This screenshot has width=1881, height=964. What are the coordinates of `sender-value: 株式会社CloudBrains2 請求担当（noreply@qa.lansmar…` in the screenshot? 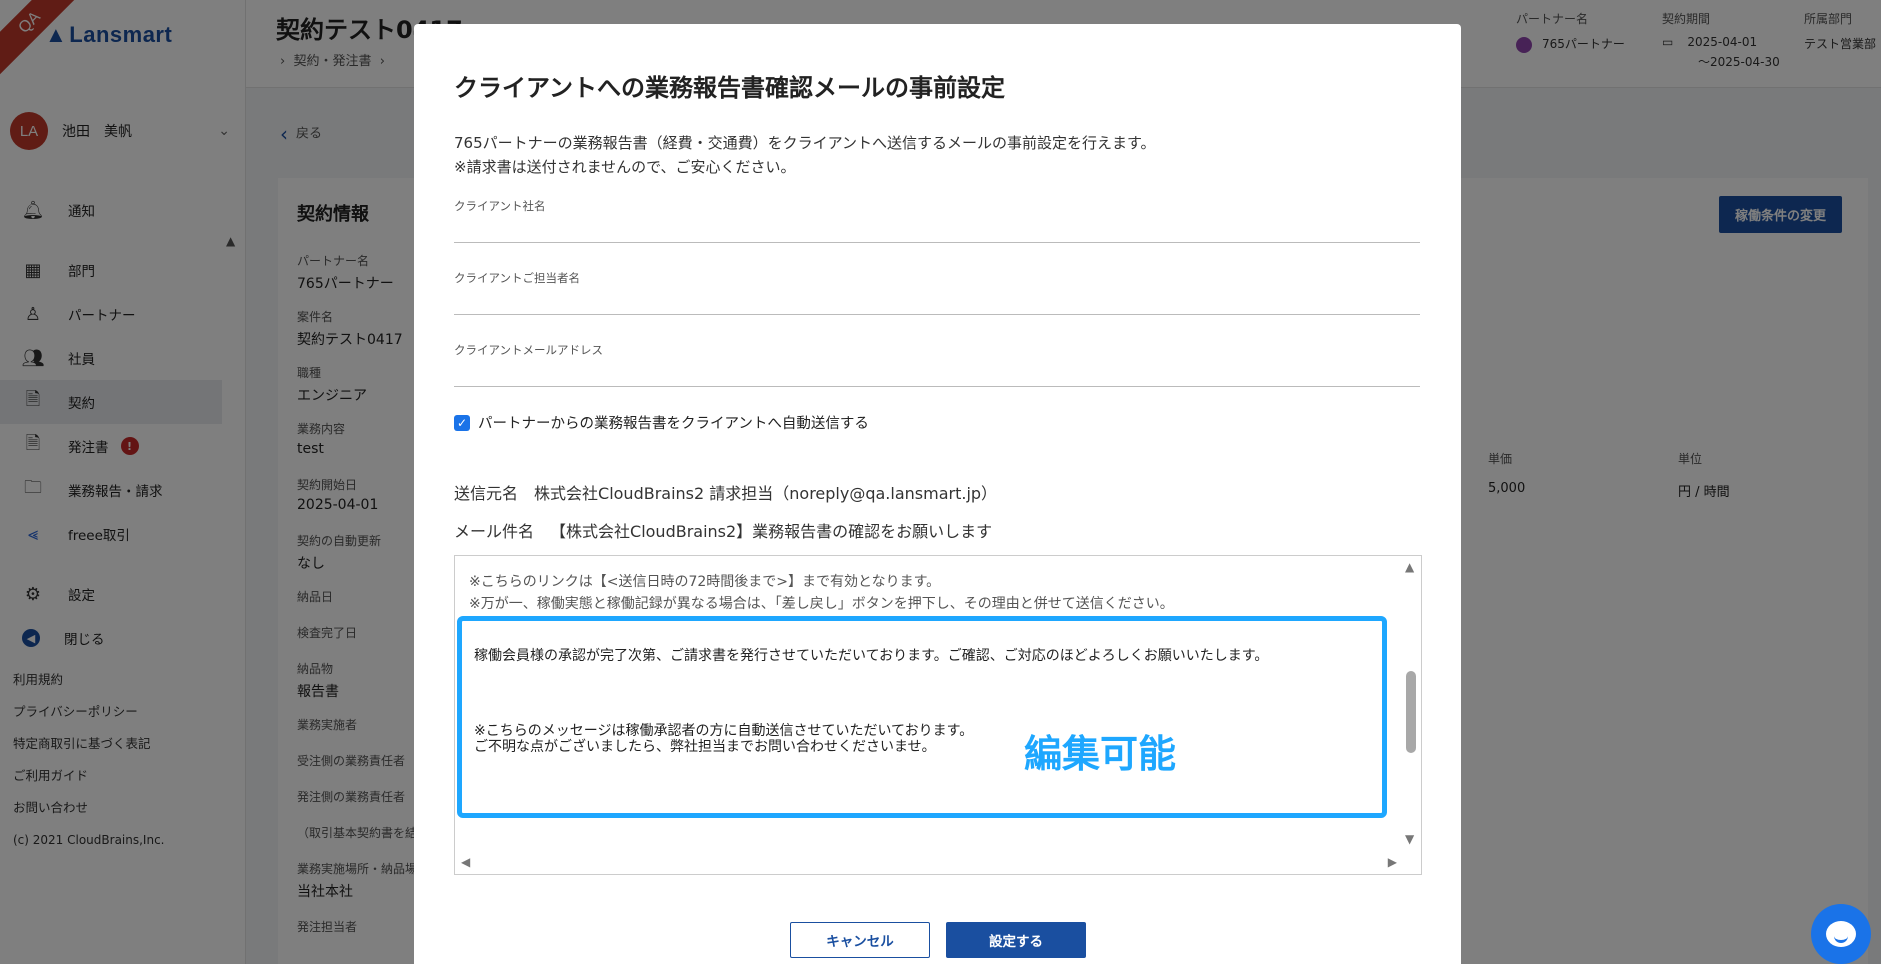 It's located at (766, 493).